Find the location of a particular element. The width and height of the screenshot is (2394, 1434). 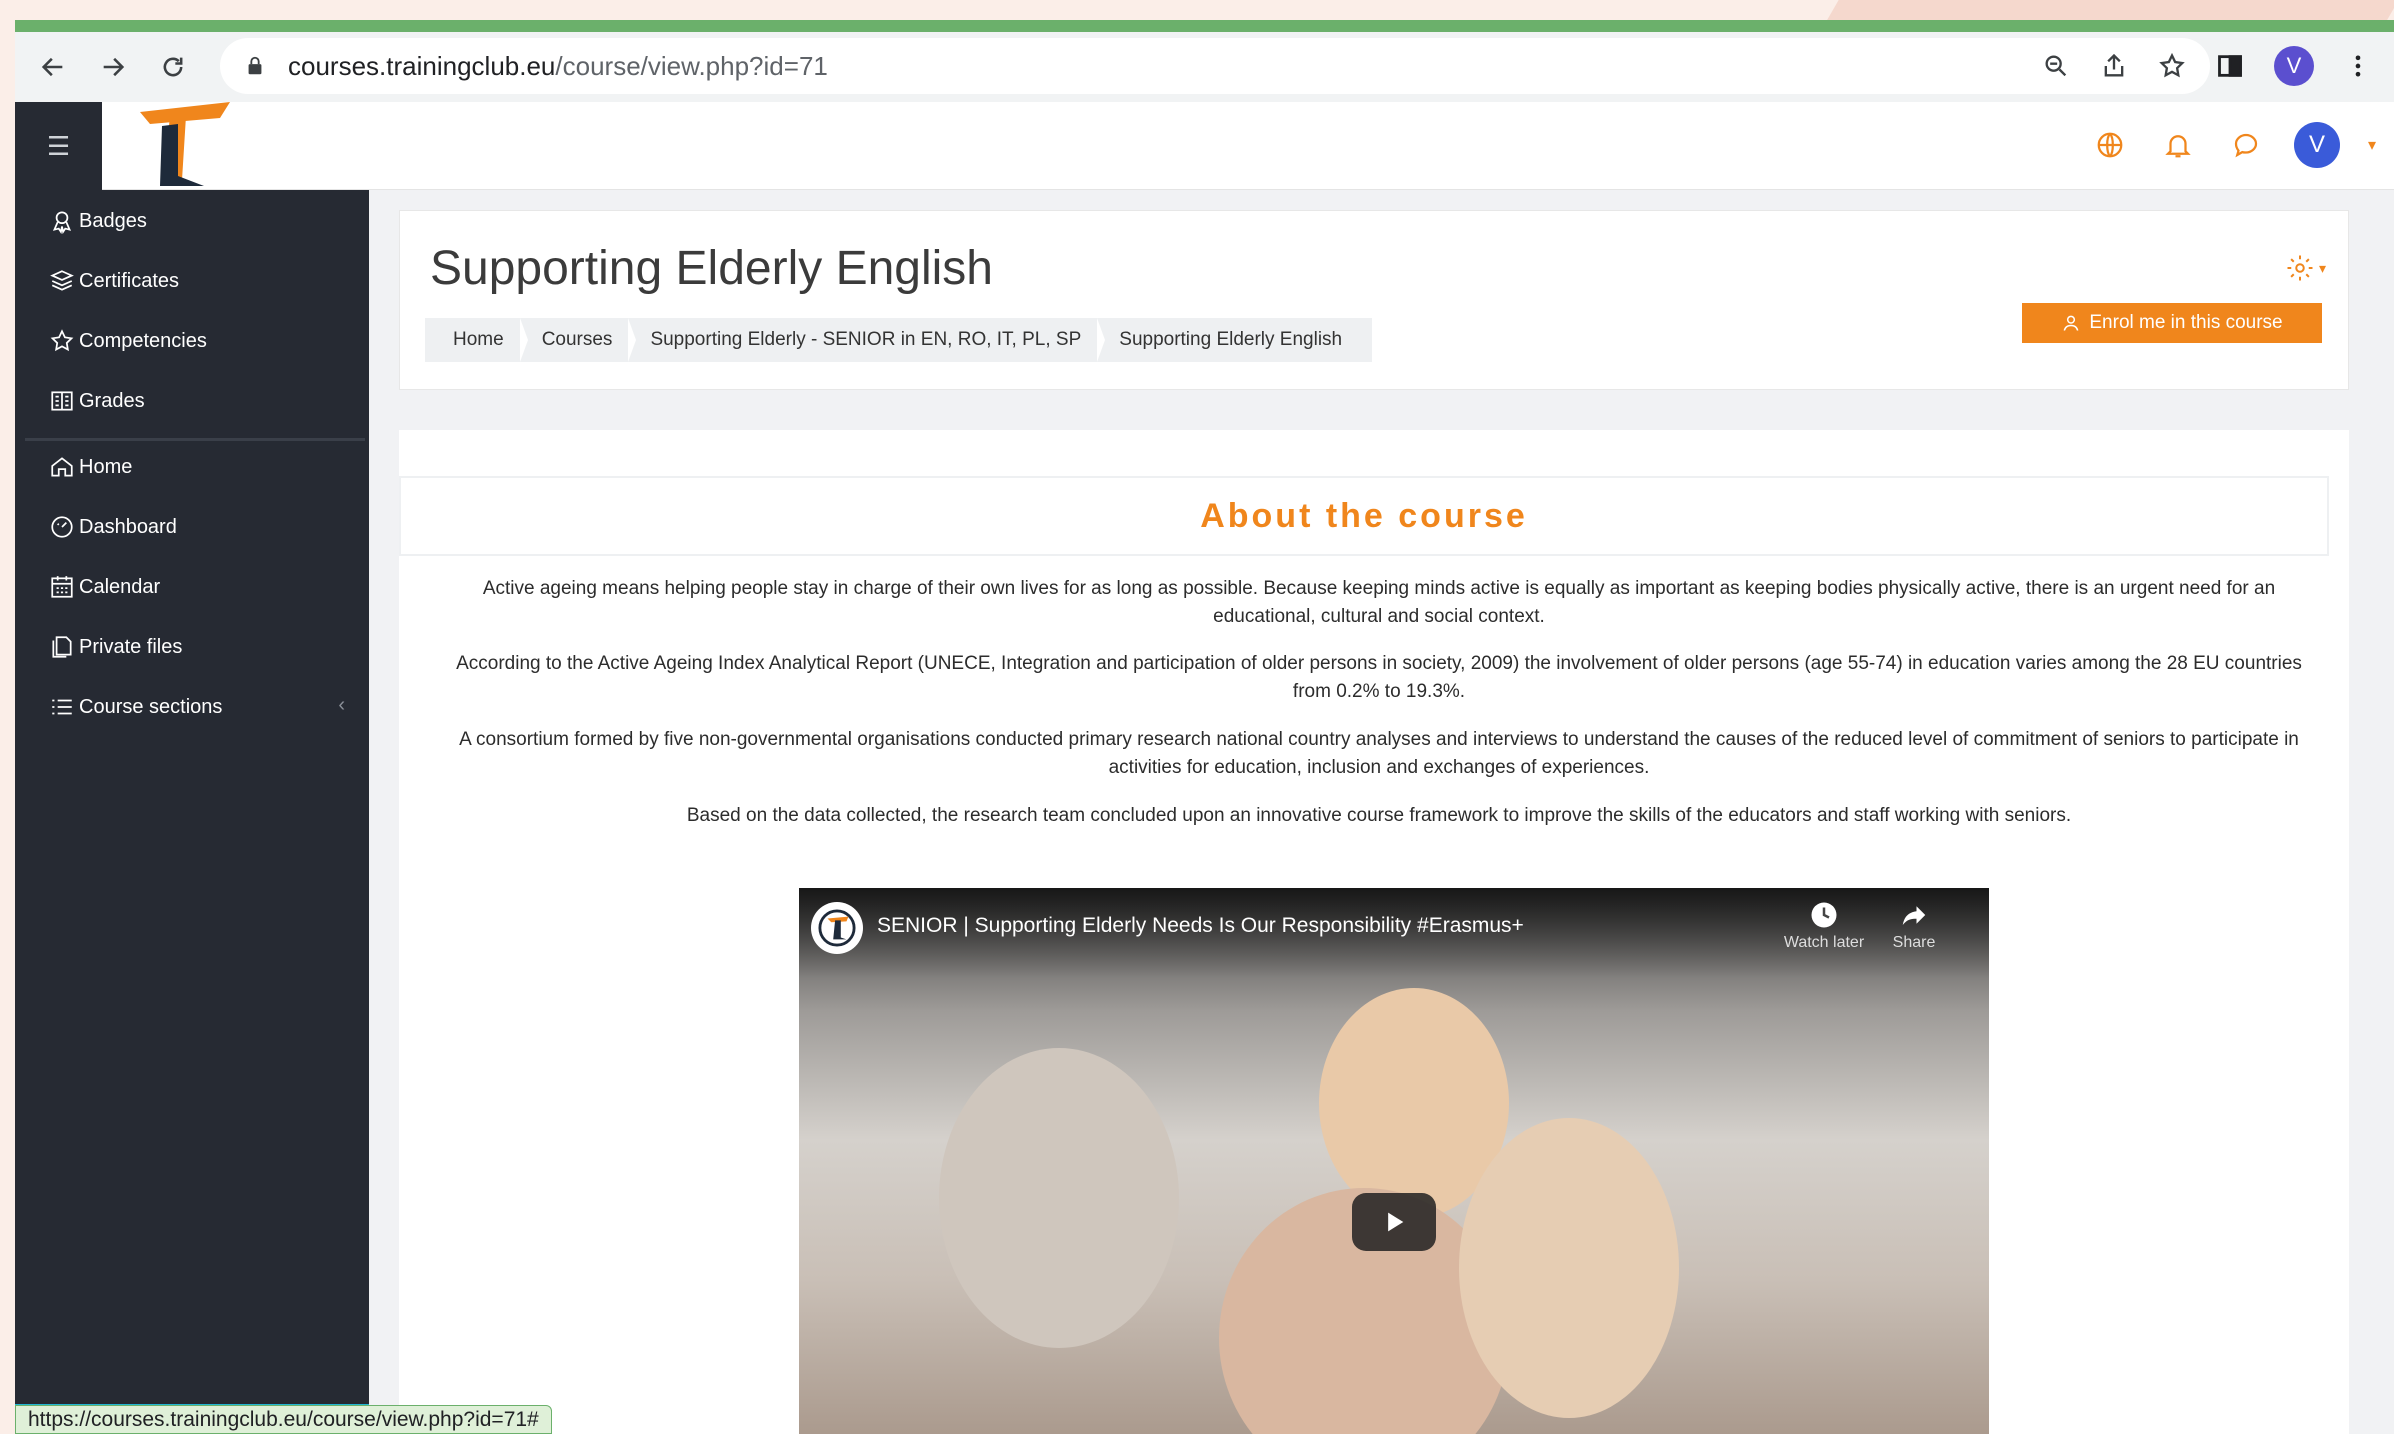

sidebar-item-label: Home is located at coordinates (106, 466).